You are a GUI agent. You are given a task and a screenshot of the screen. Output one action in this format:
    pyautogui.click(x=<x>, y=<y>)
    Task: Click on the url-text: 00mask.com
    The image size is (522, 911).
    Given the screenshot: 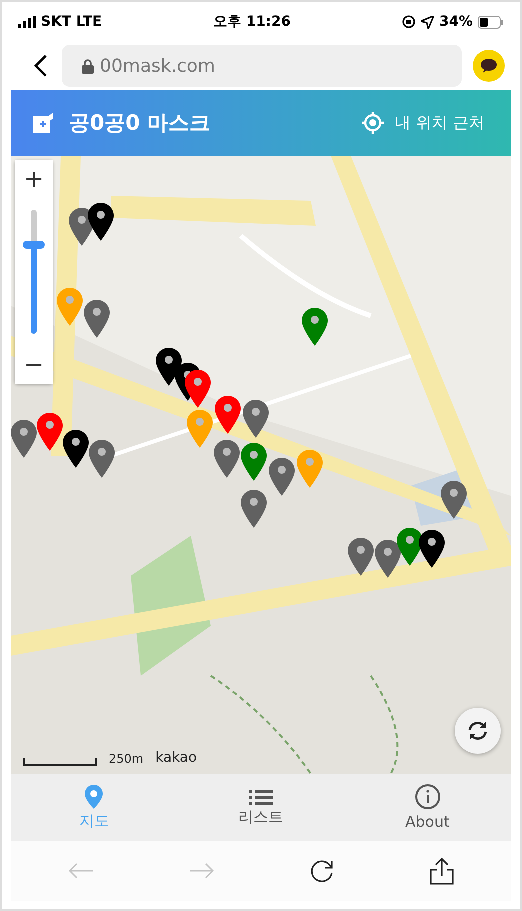 What is the action you would take?
    pyautogui.click(x=158, y=66)
    